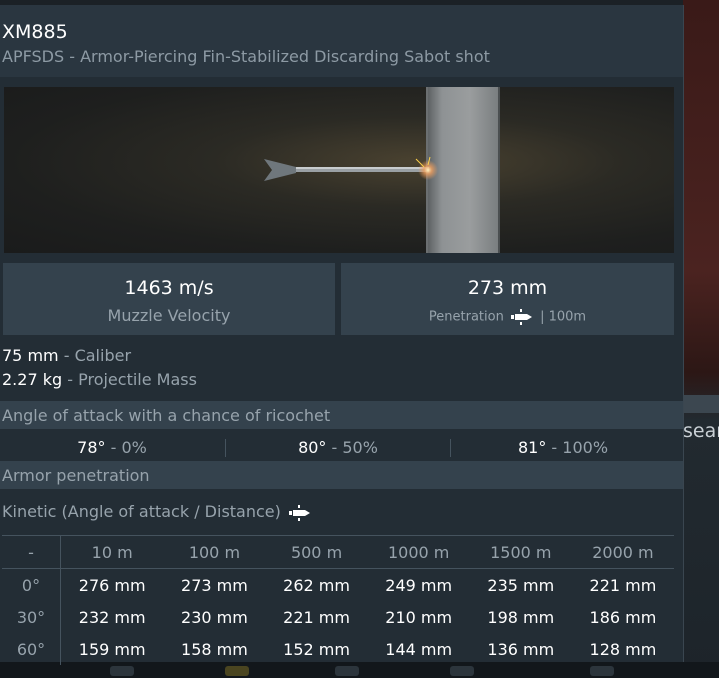 The width and height of the screenshot is (719, 678). What do you see at coordinates (97, 355) in the screenshot?
I see `caliber-label: - Caliber` at bounding box center [97, 355].